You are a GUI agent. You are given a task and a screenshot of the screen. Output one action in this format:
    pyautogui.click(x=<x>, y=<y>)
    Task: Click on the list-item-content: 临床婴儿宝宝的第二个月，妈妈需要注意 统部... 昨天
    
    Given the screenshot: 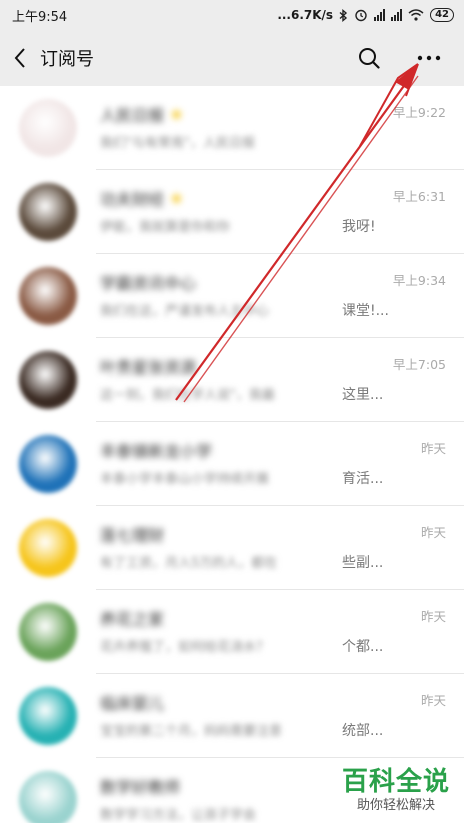 What is the action you would take?
    pyautogui.click(x=280, y=716)
    